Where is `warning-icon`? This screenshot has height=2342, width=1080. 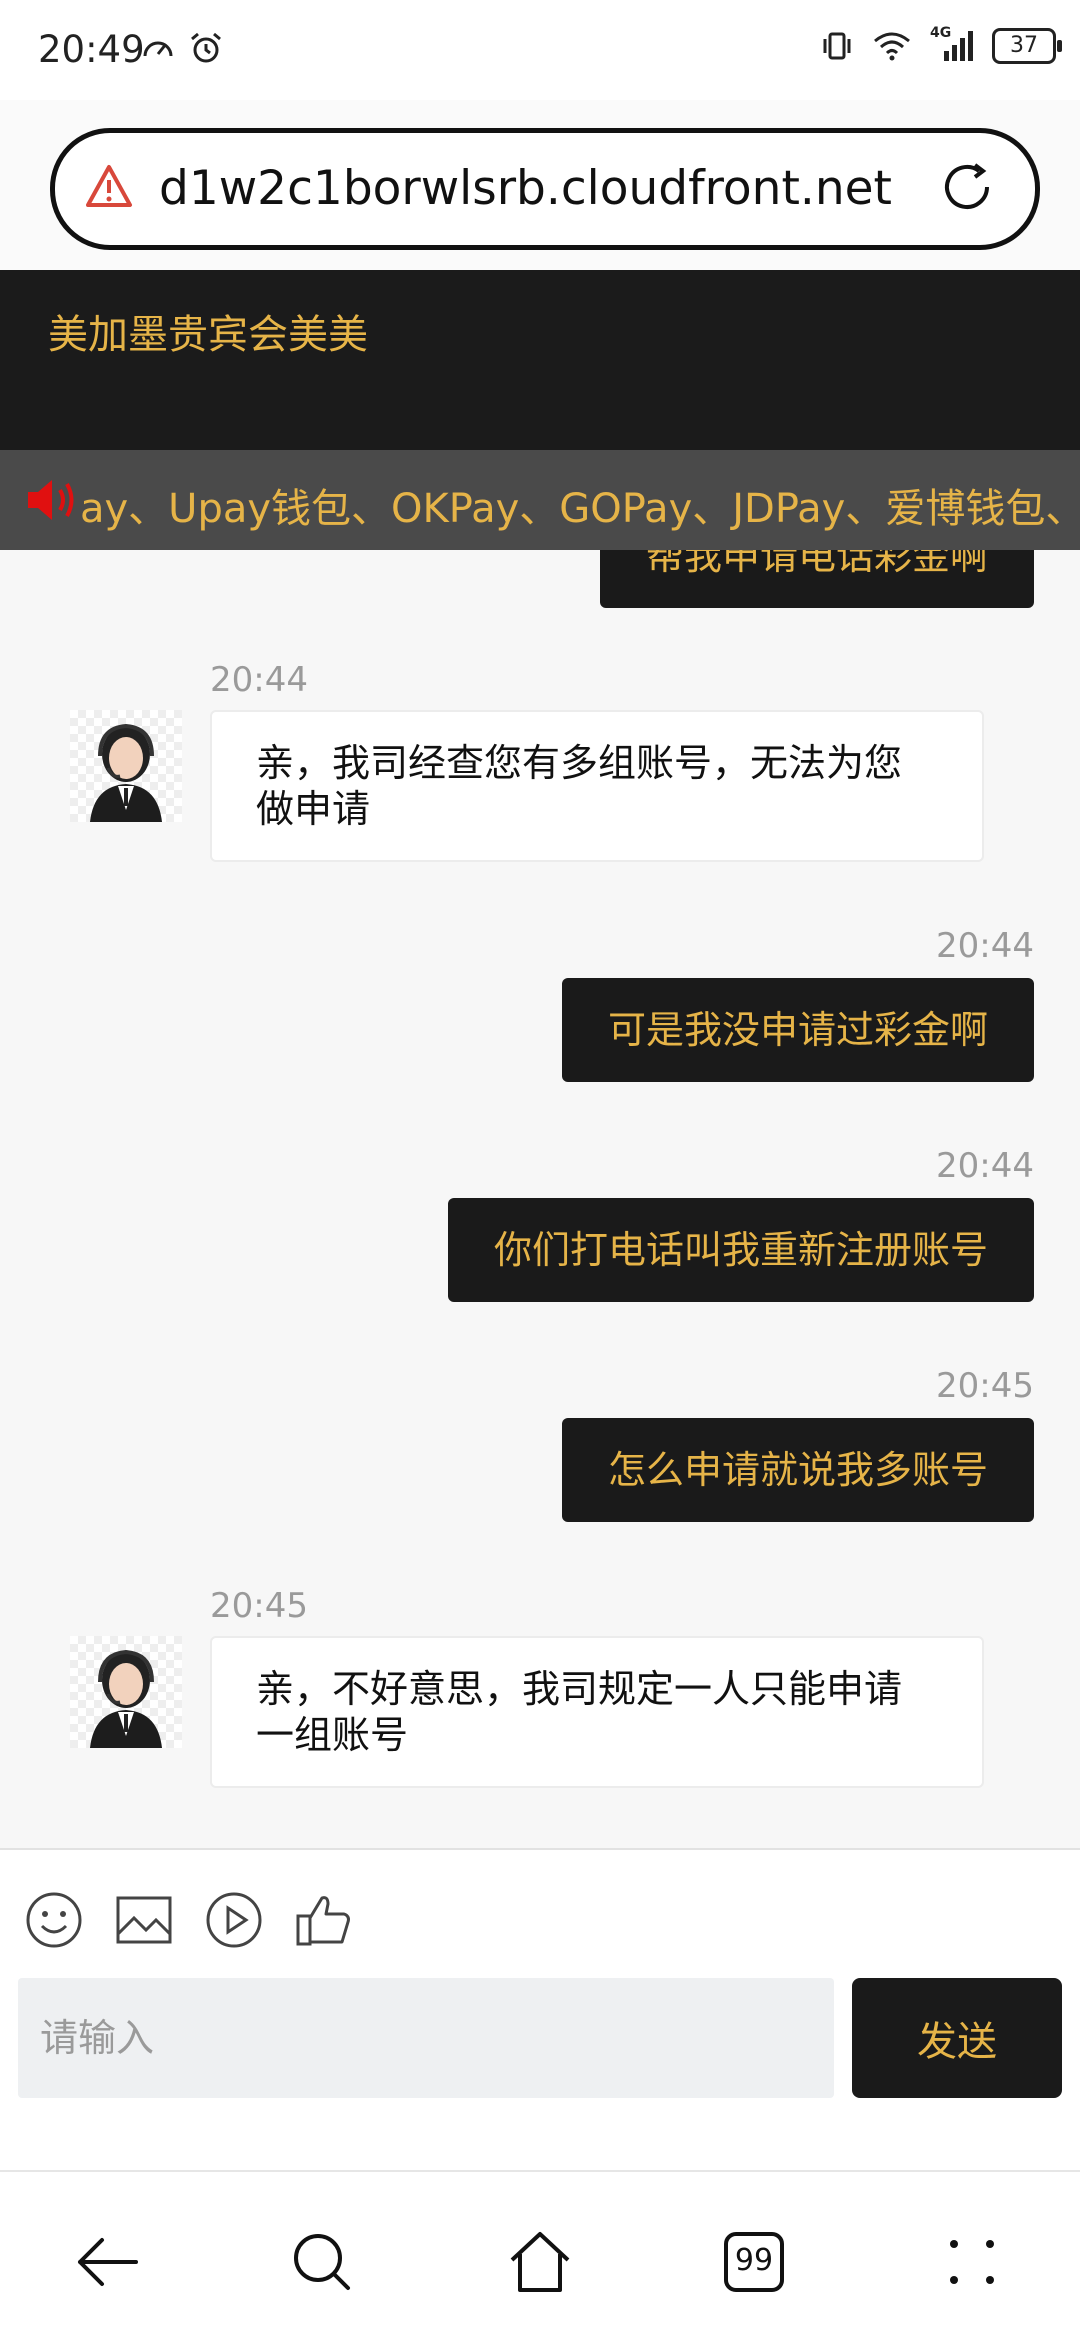 warning-icon is located at coordinates (109, 187).